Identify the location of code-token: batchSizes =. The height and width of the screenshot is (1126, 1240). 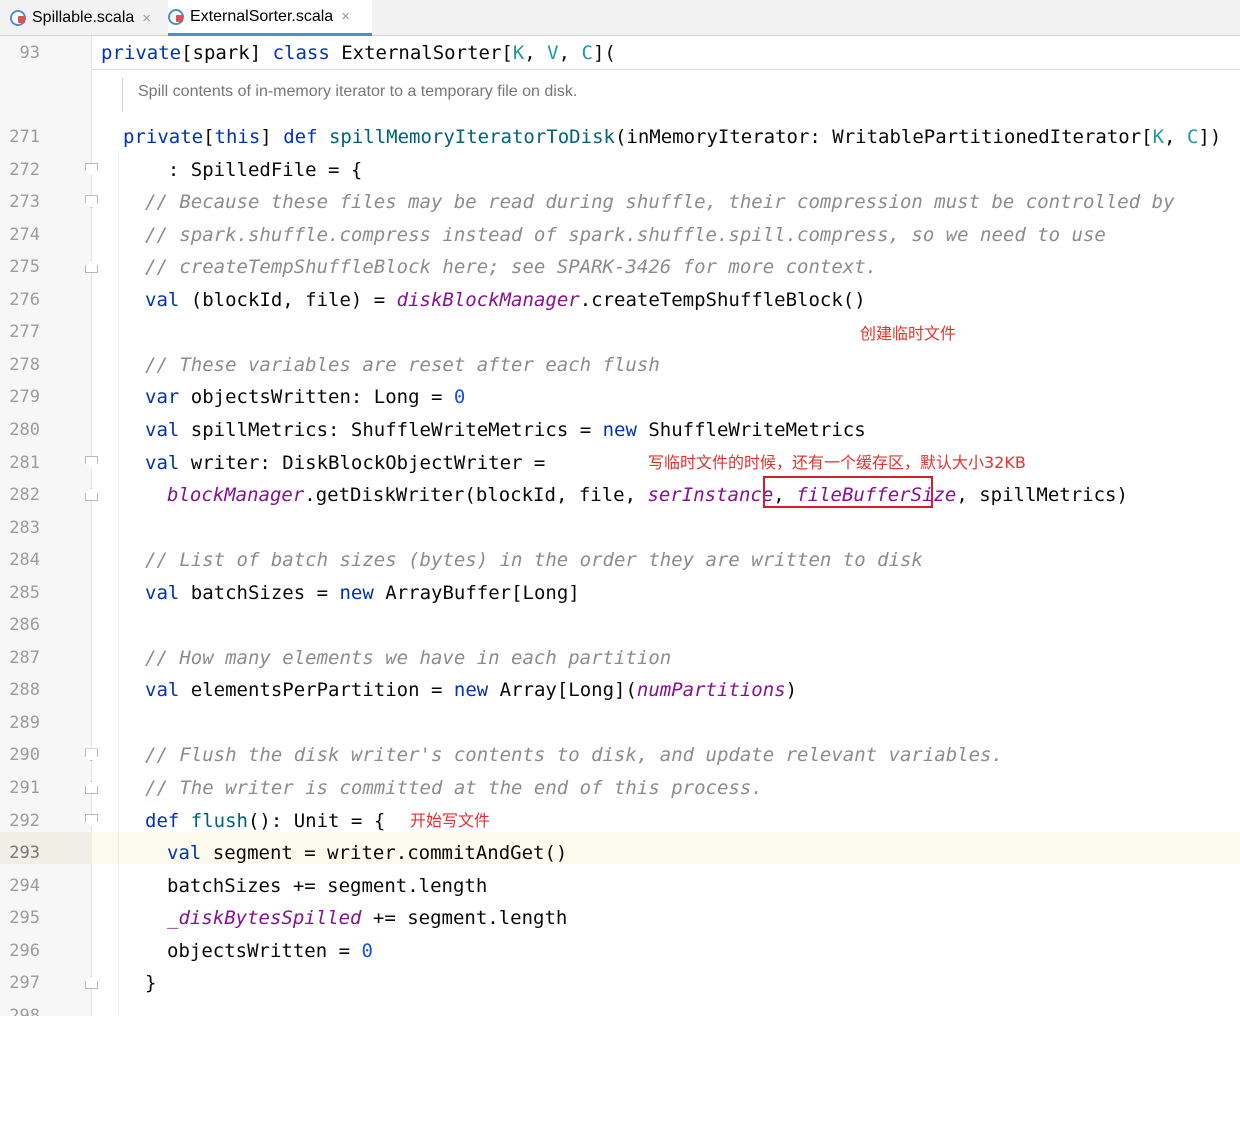
(259, 592).